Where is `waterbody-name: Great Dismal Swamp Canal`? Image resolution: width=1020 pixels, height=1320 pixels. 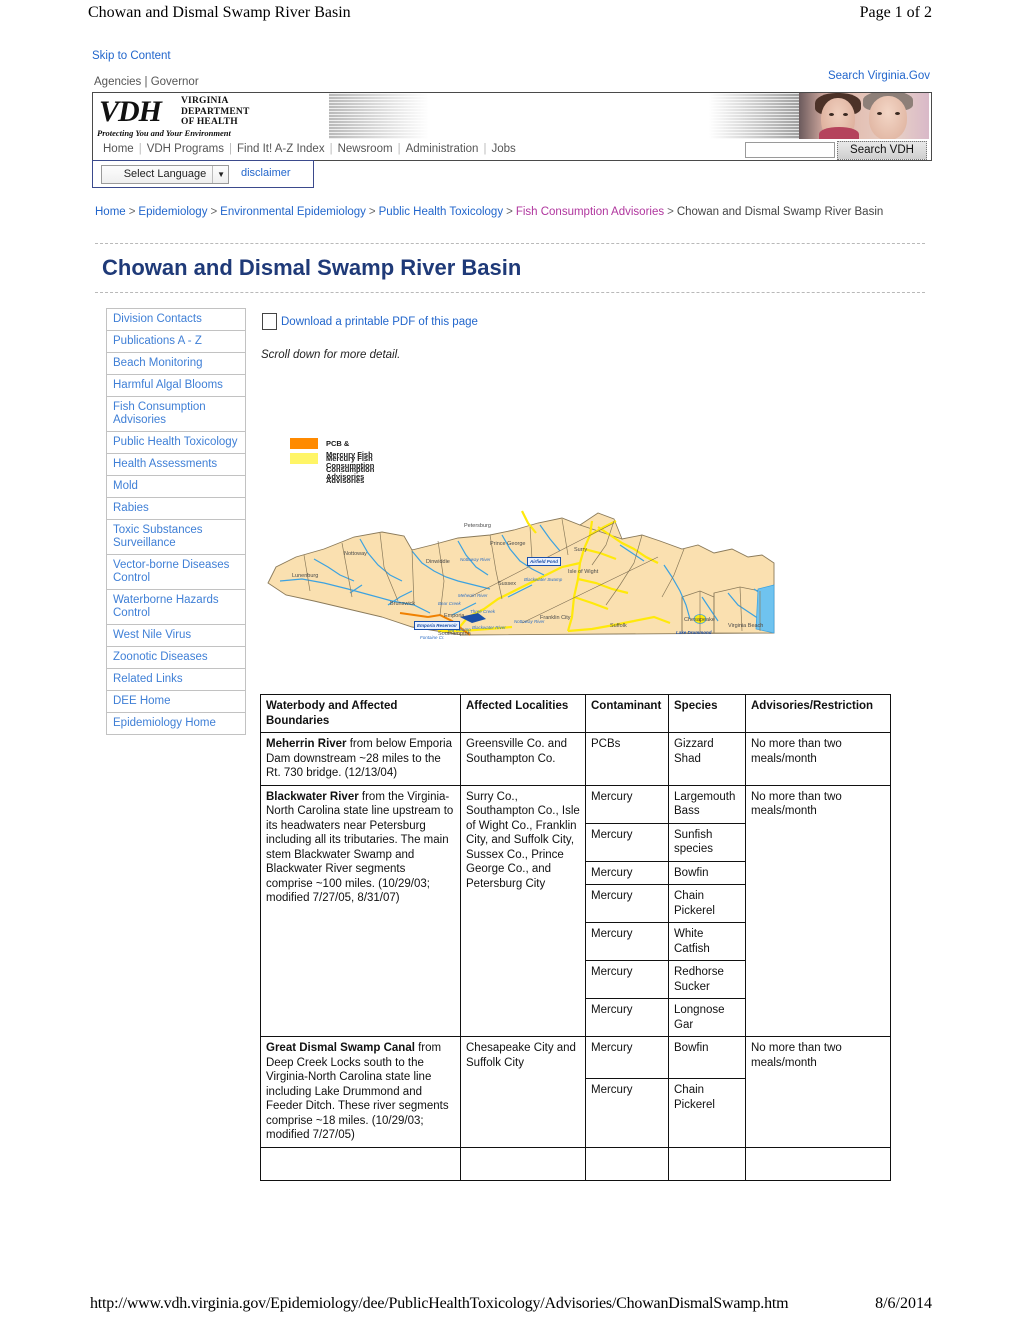
waterbody-name: Great Dismal Swamp Canal is located at coordinates (340, 1048).